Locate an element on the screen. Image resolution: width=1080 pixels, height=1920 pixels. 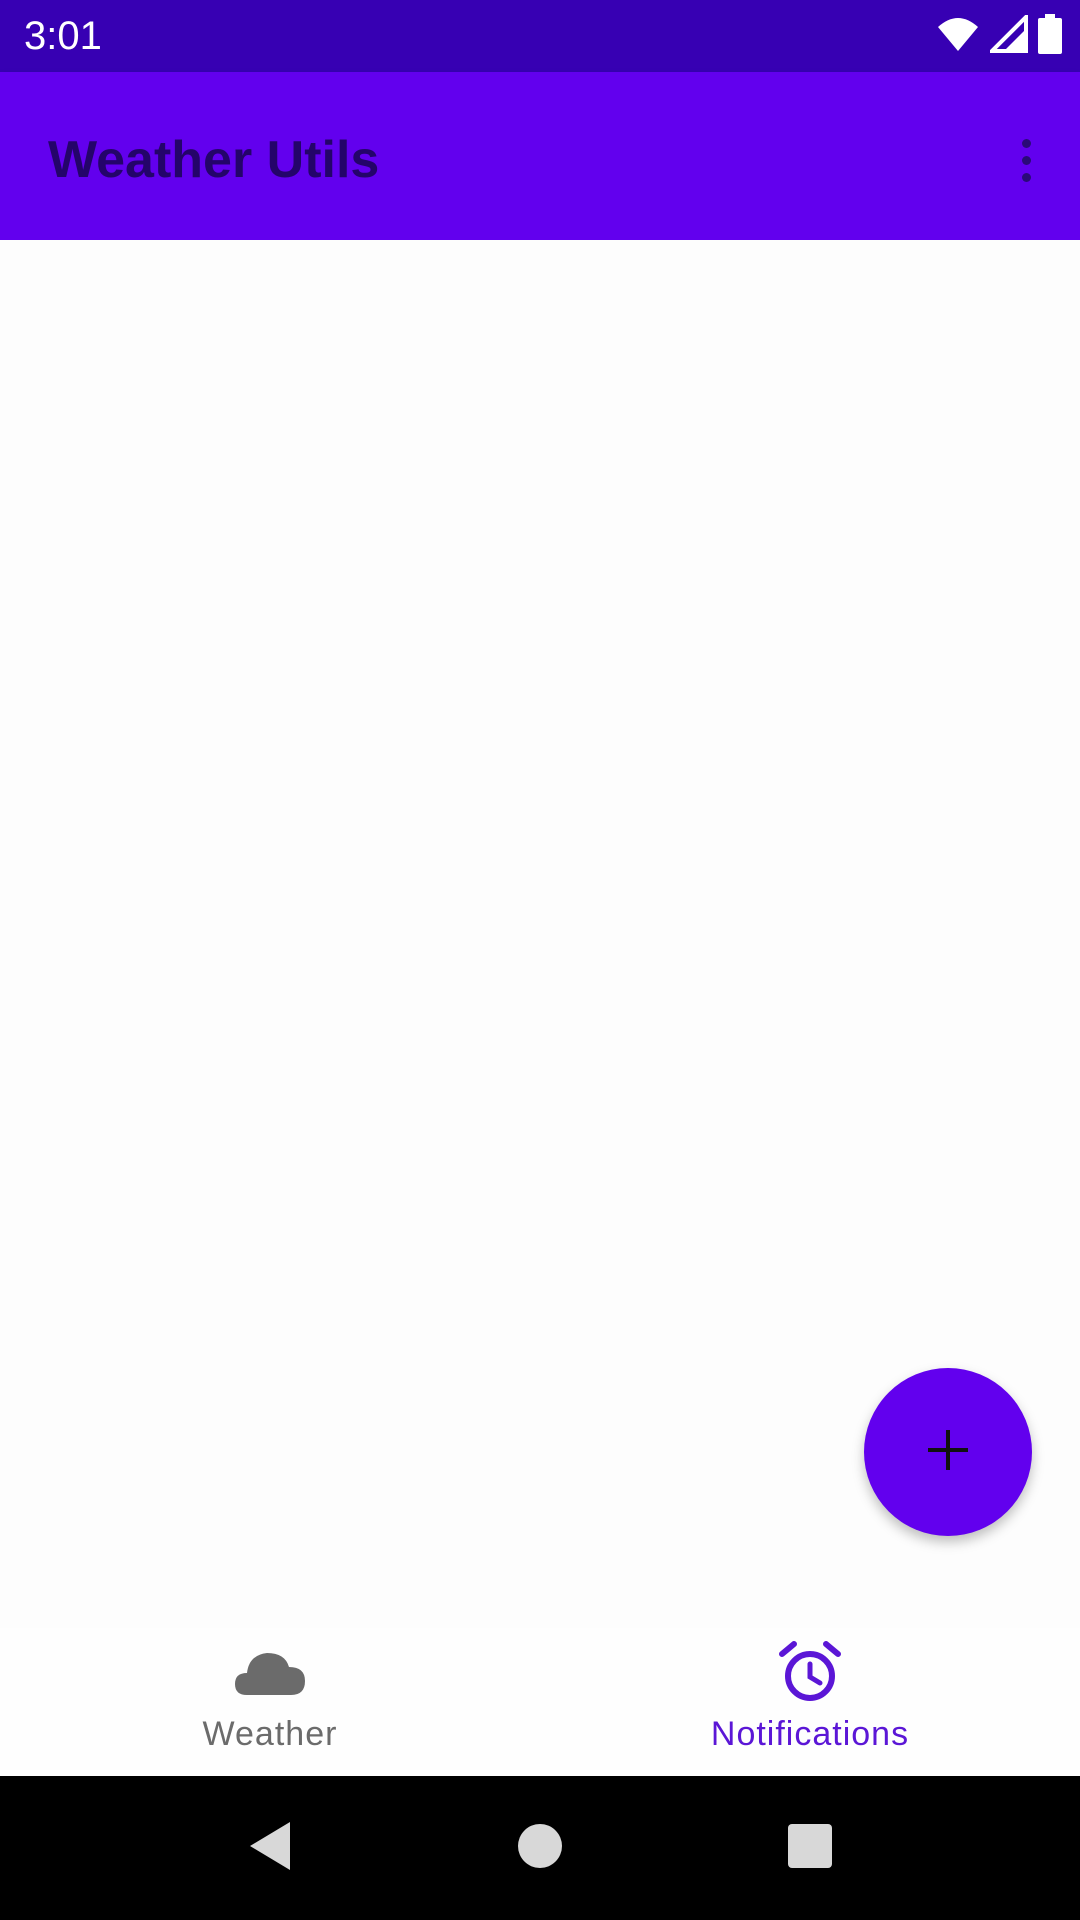
nav-item-weather: Weather is located at coordinates (270, 1702).